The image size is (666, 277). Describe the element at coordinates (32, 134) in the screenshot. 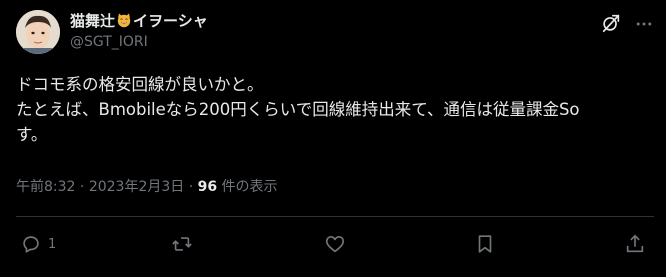

I see `tweet-text-line: す。` at that location.